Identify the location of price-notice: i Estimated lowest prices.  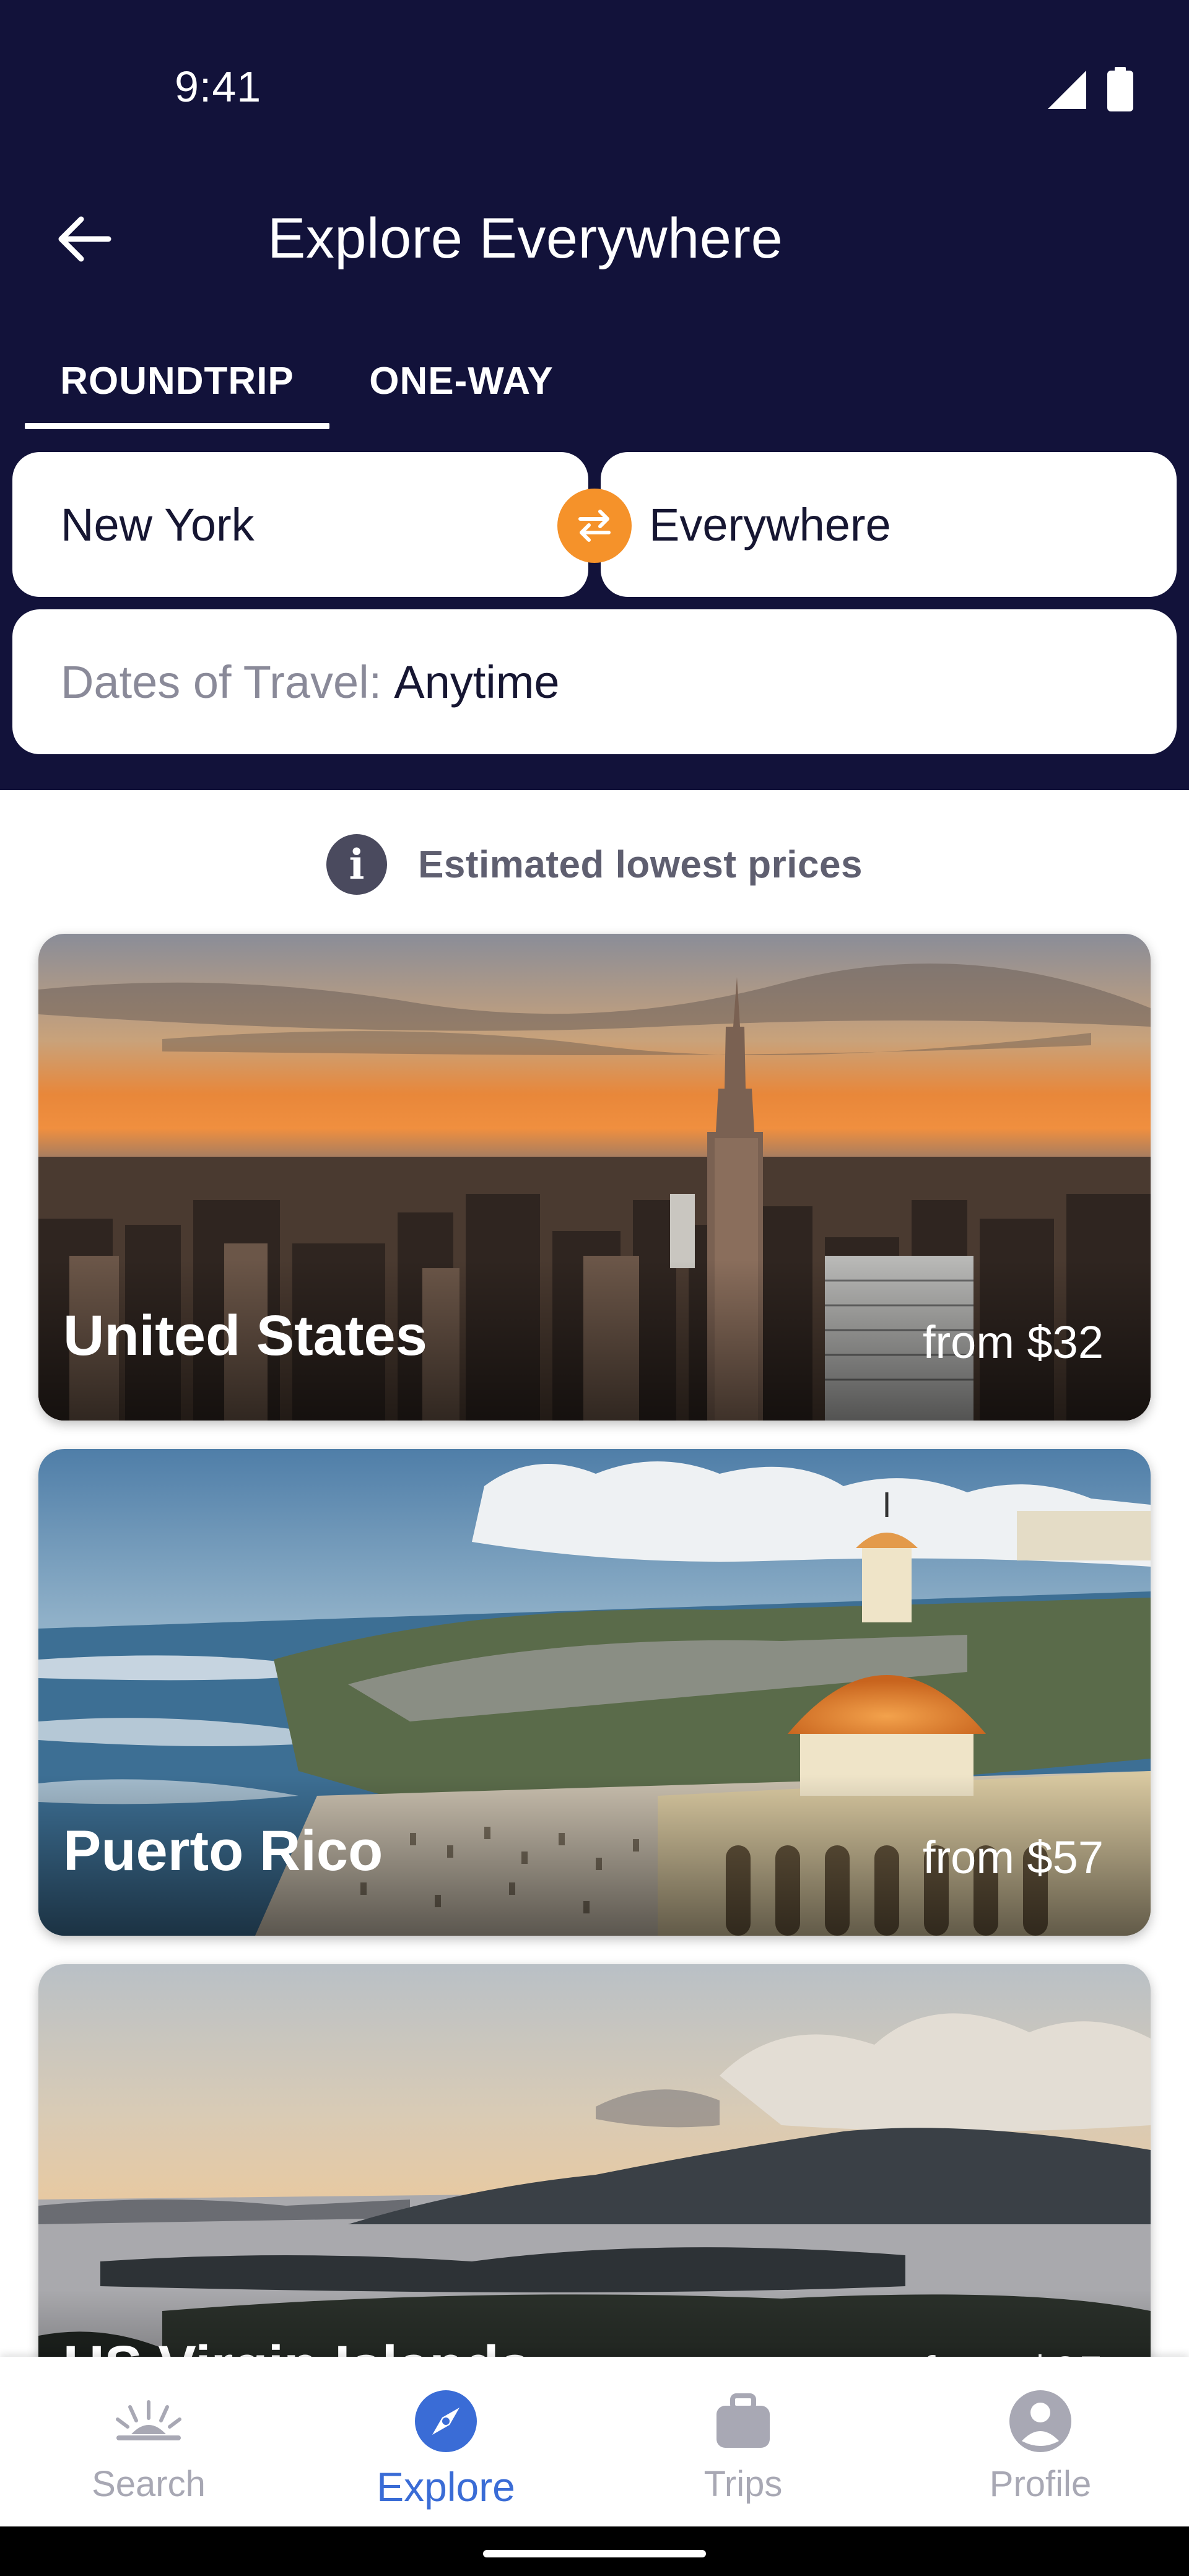
(594, 864).